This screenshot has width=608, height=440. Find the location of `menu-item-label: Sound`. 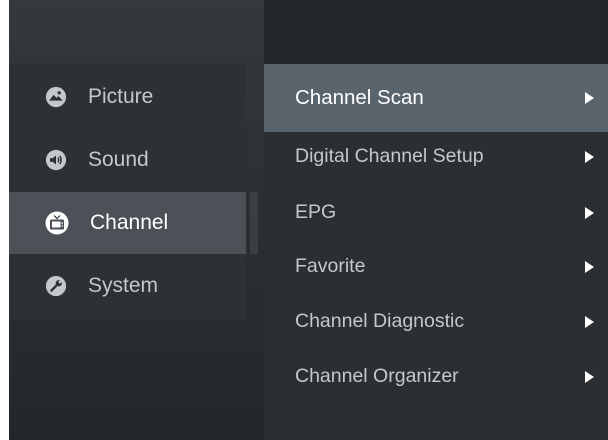

menu-item-label: Sound is located at coordinates (118, 159).